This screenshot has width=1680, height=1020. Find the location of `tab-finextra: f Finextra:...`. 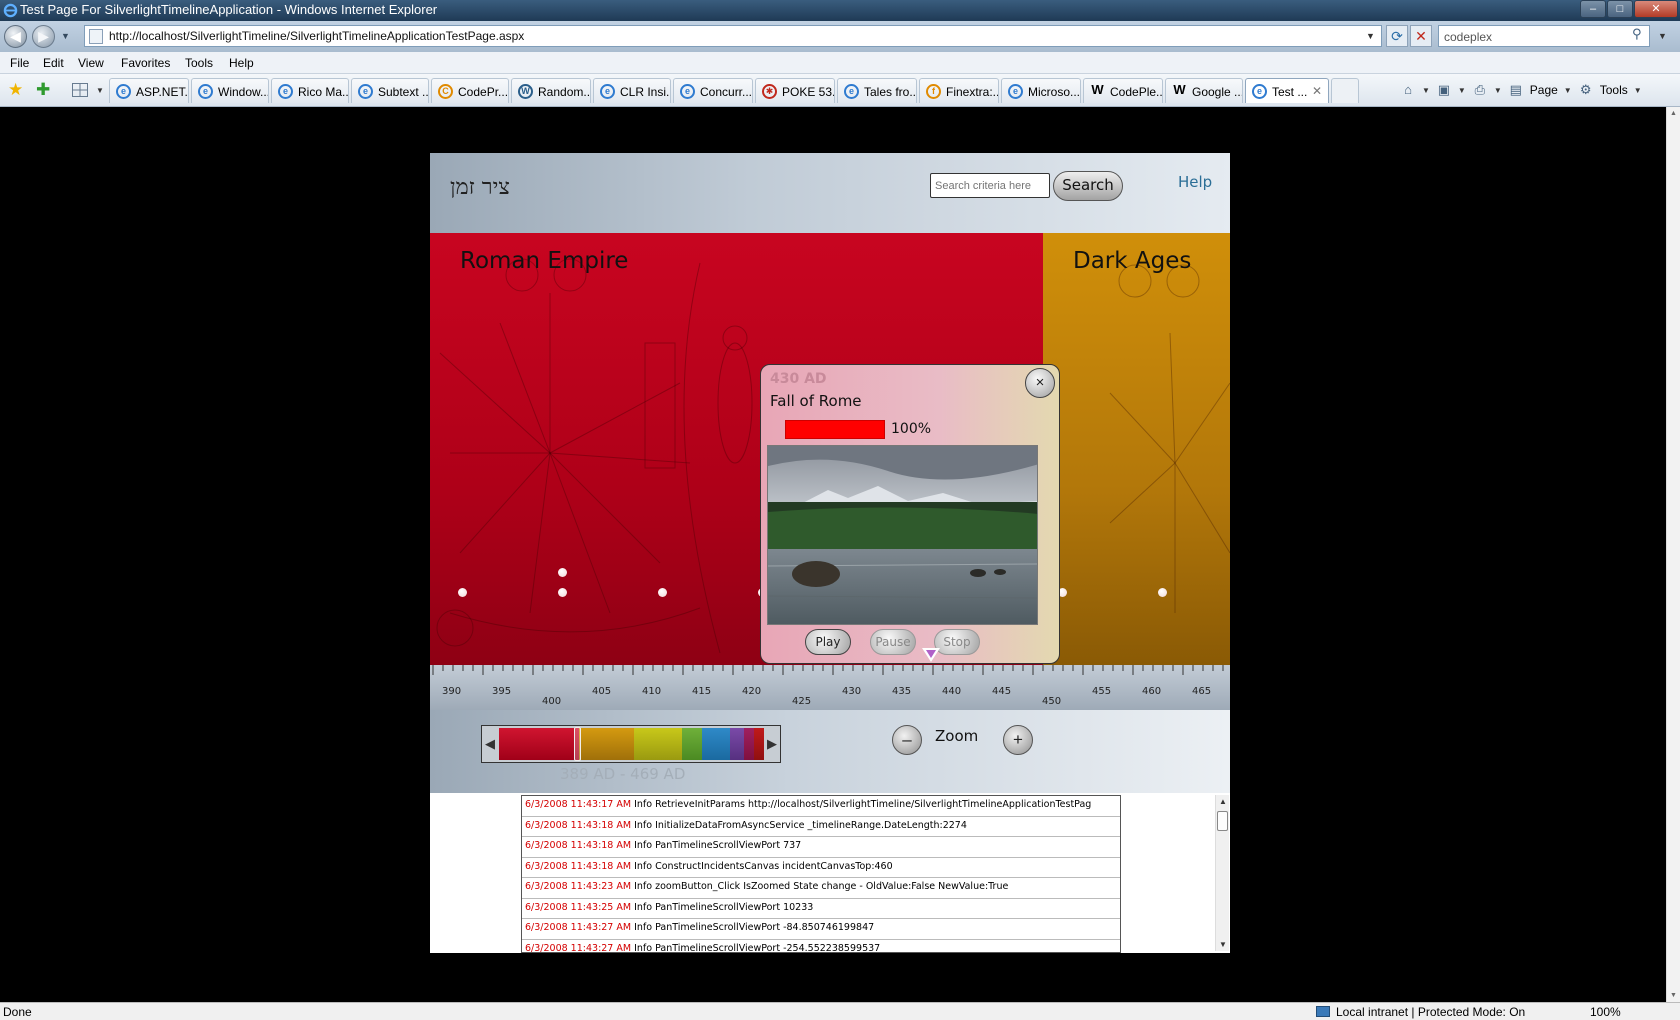

tab-finextra: f Finextra:... is located at coordinates (959, 90).